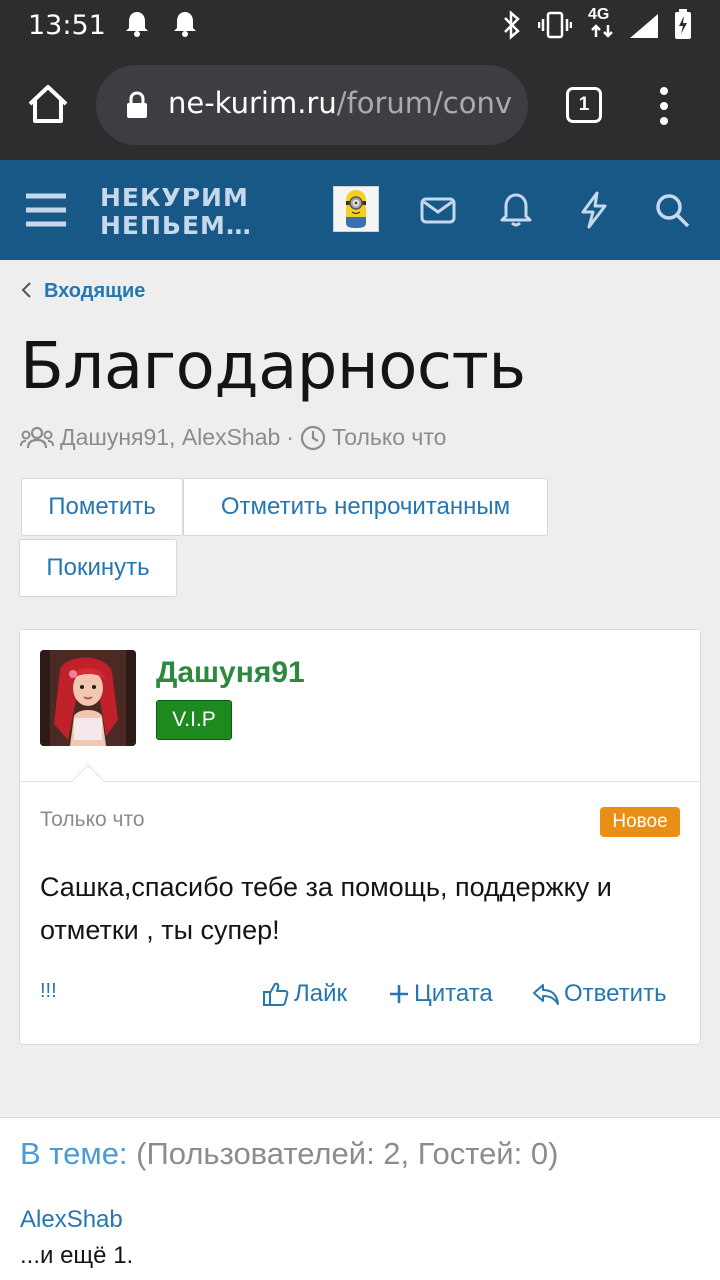  Describe the element at coordinates (276, 994) in the screenshot. I see `thumbs-up-icon` at that location.